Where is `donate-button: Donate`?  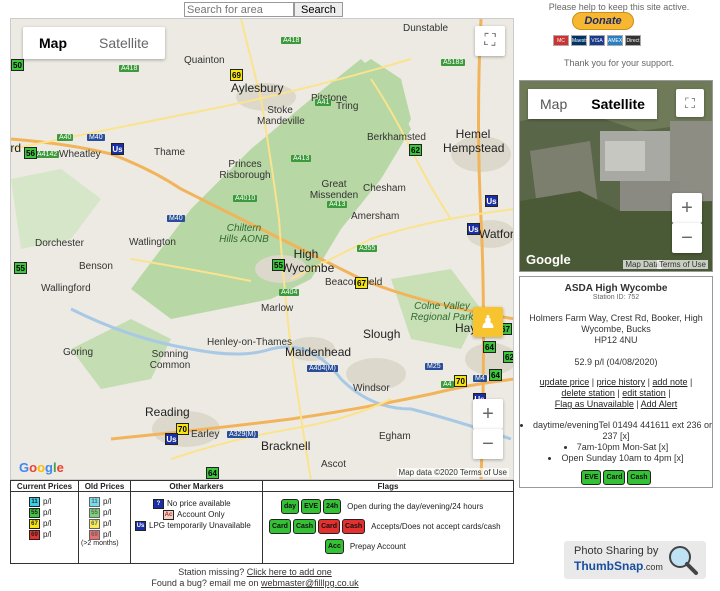 donate-button: Donate is located at coordinates (603, 21).